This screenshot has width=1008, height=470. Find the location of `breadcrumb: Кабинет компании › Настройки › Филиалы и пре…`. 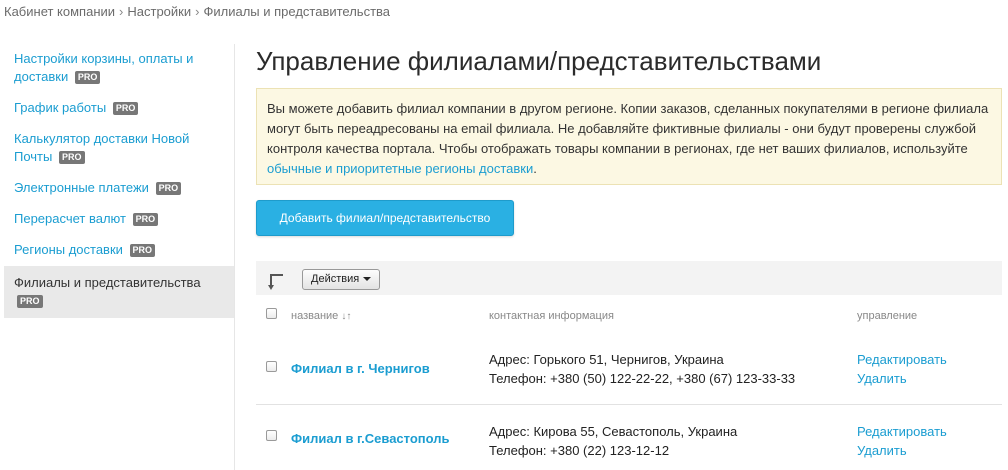

breadcrumb: Кабинет компании › Настройки › Филиалы и пре… is located at coordinates (197, 11).